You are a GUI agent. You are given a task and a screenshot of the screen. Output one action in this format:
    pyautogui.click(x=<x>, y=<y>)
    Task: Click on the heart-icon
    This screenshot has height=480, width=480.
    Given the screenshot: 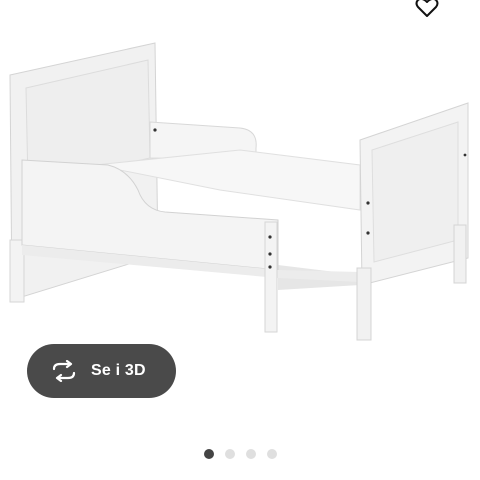 What is the action you would take?
    pyautogui.click(x=427, y=8)
    